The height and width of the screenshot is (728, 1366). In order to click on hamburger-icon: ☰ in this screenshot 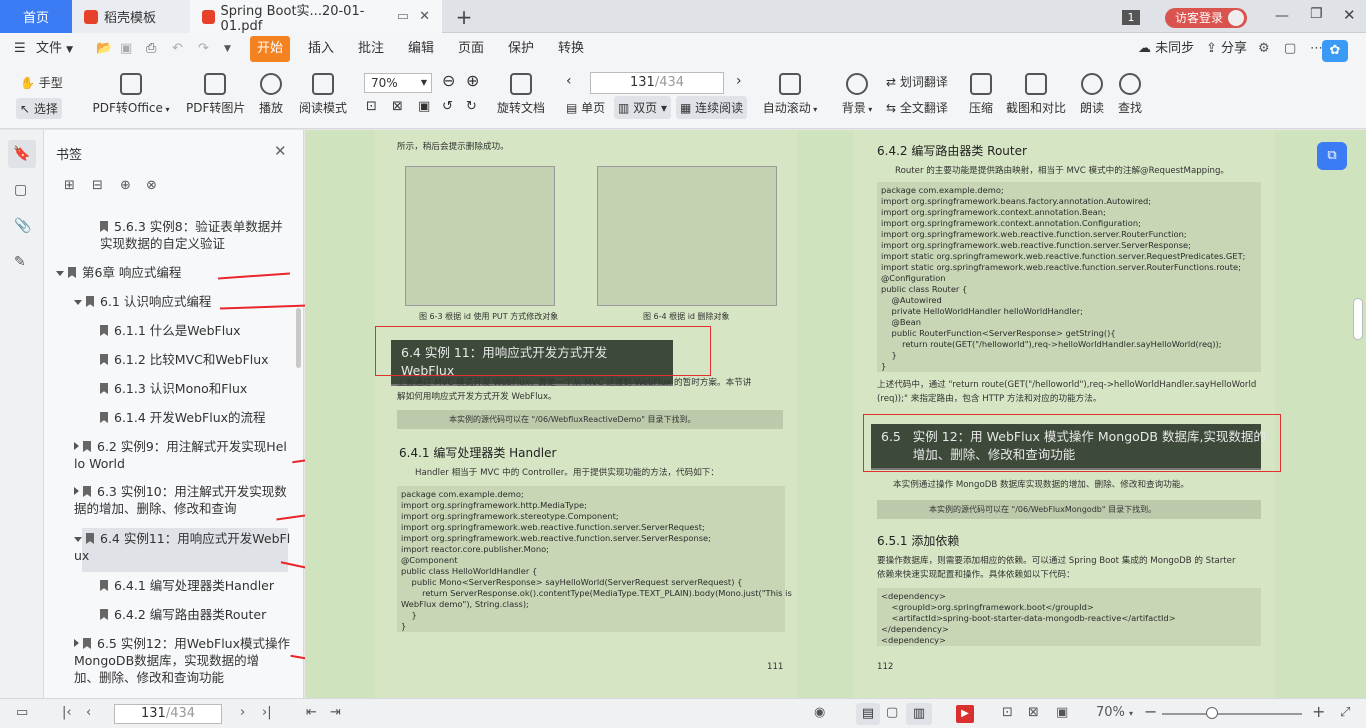, I will do `click(20, 49)`.